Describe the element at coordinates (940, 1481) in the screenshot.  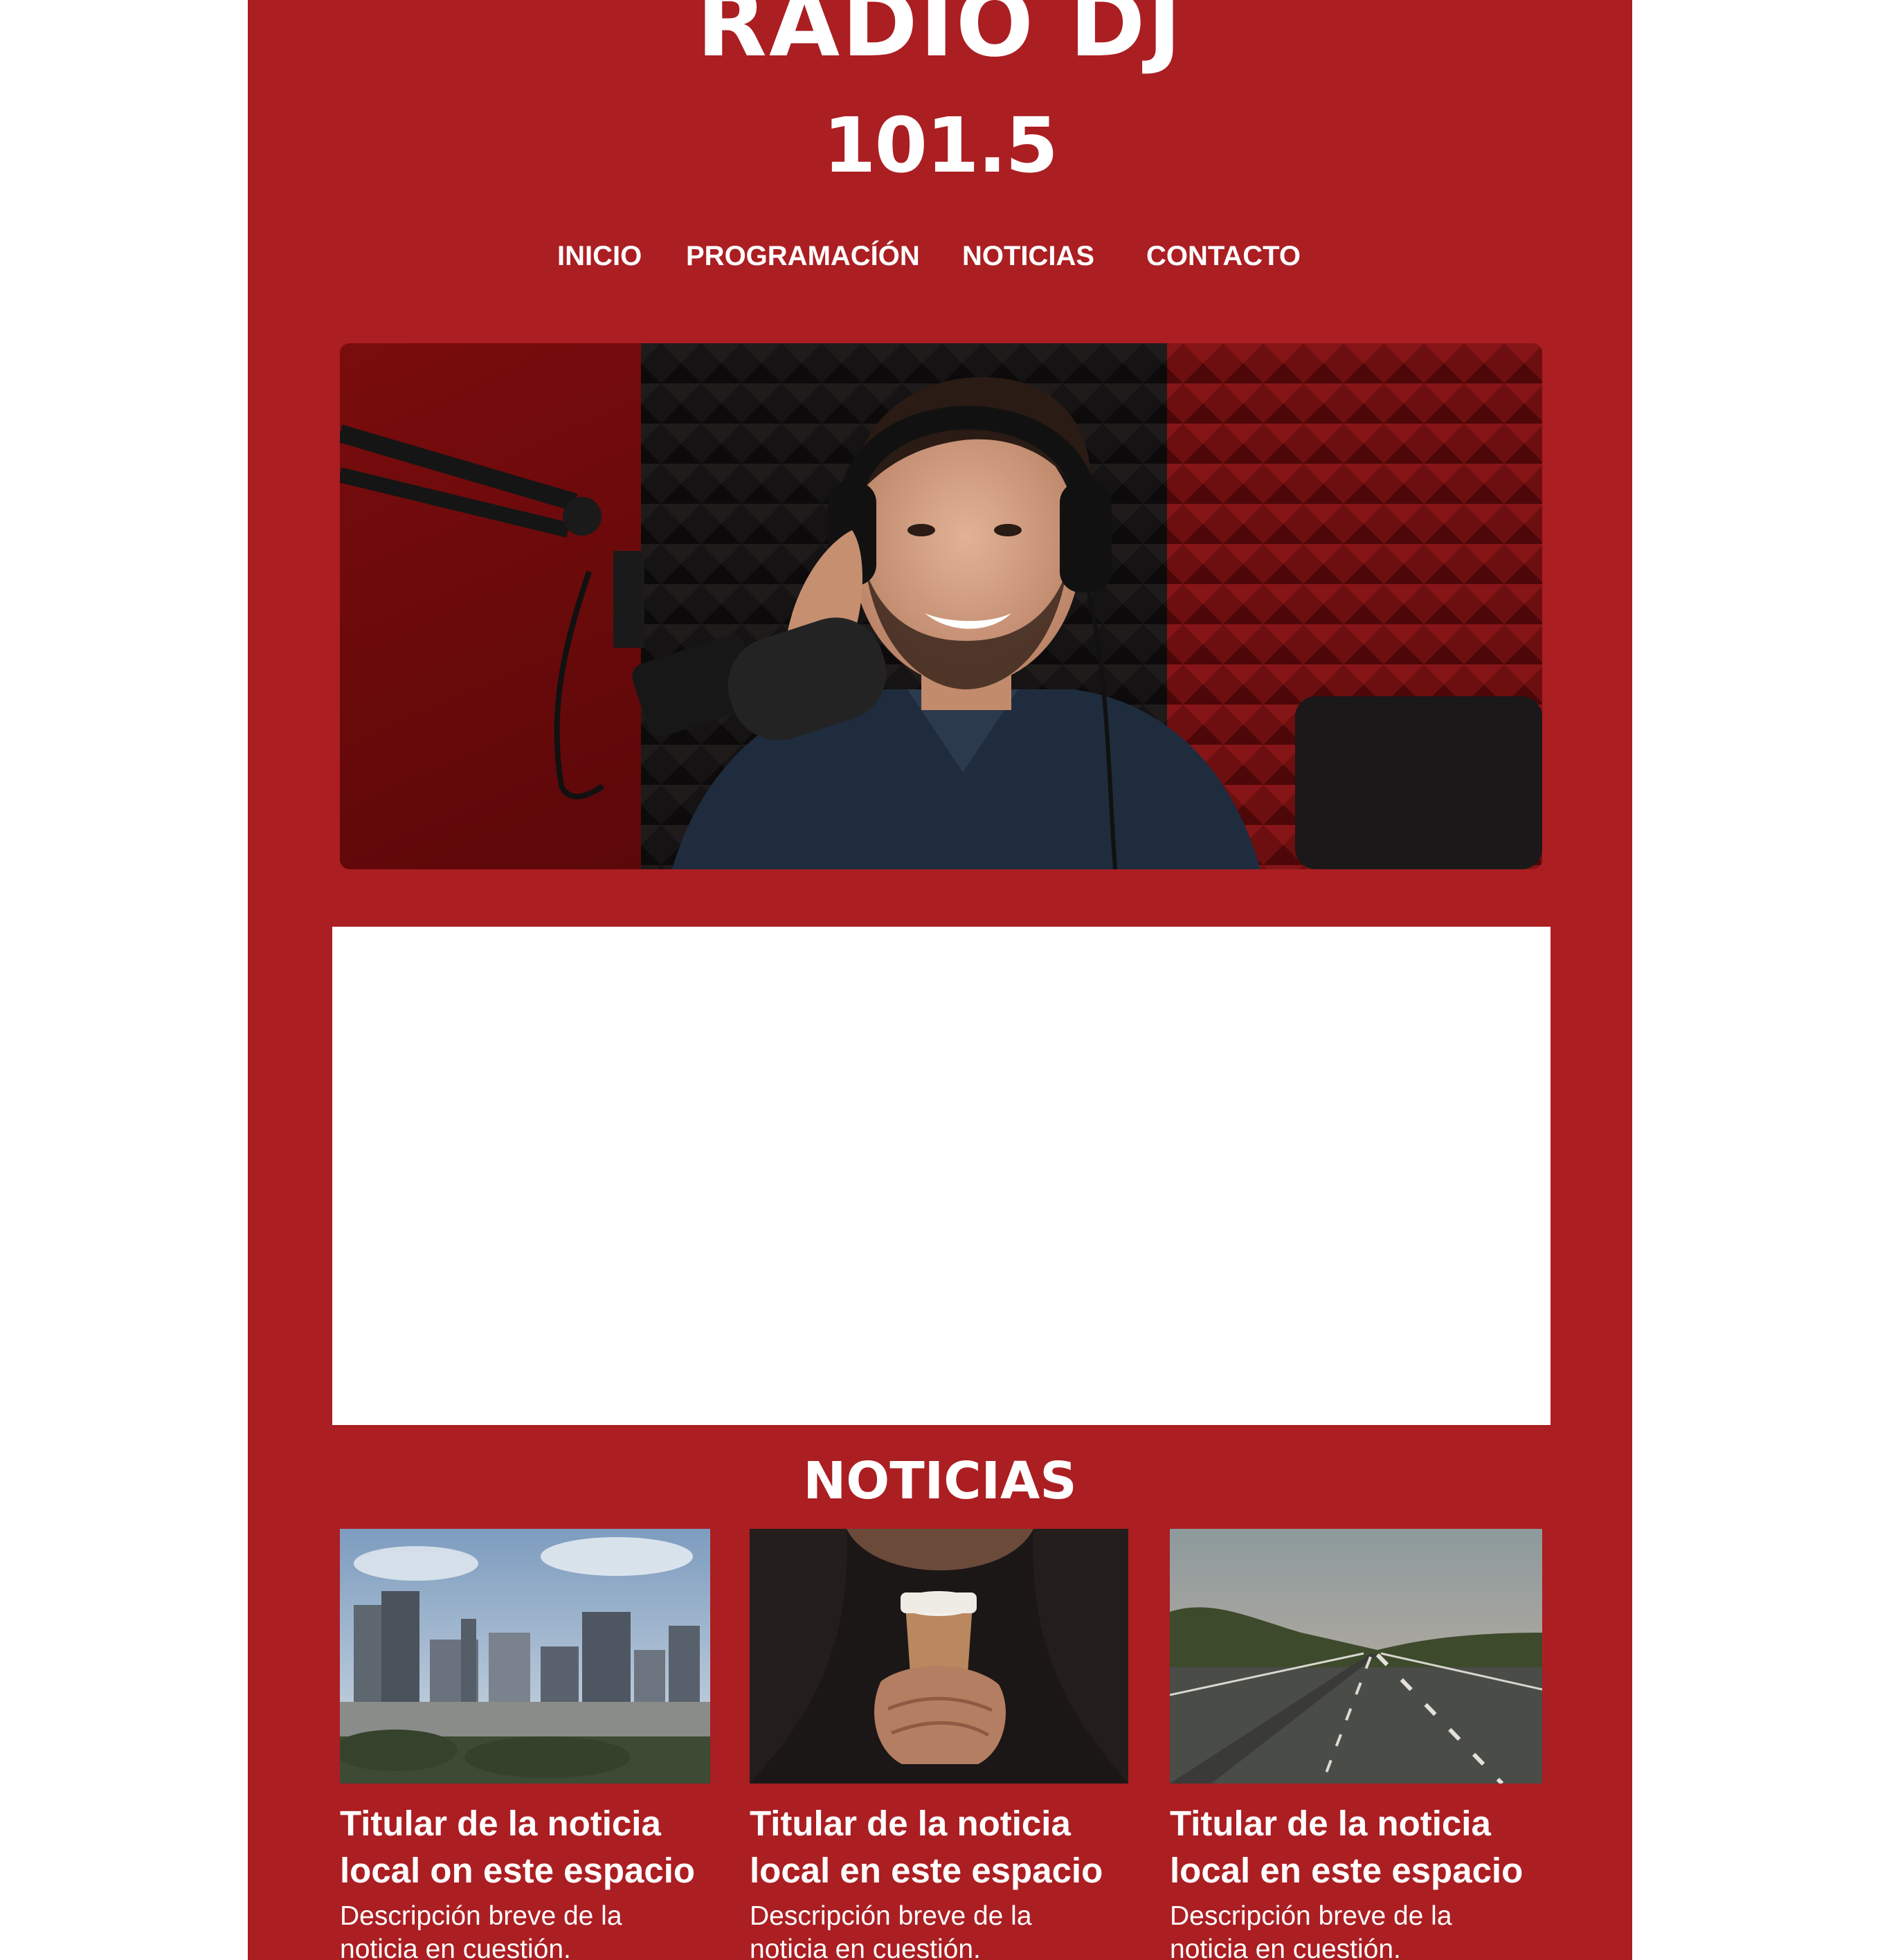
I see `news-section-title: NOTICIAS` at that location.